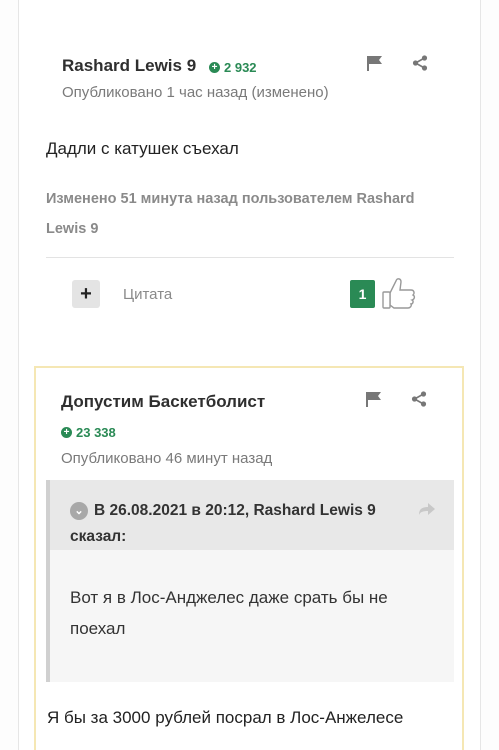 Image resolution: width=499 pixels, height=750 pixels. I want to click on reputation-badge: + 23 338, so click(88, 432).